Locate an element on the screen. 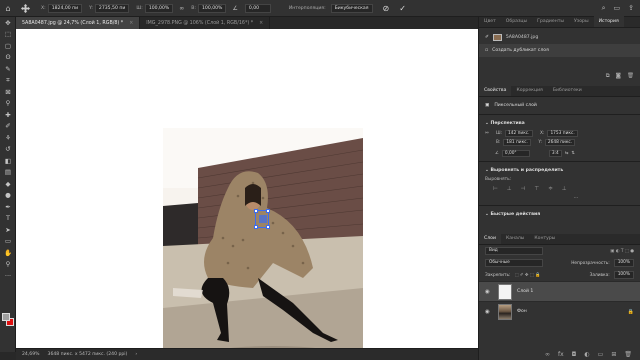 The image size is (640, 360). x-input: 1824,00 пи is located at coordinates (65, 8).